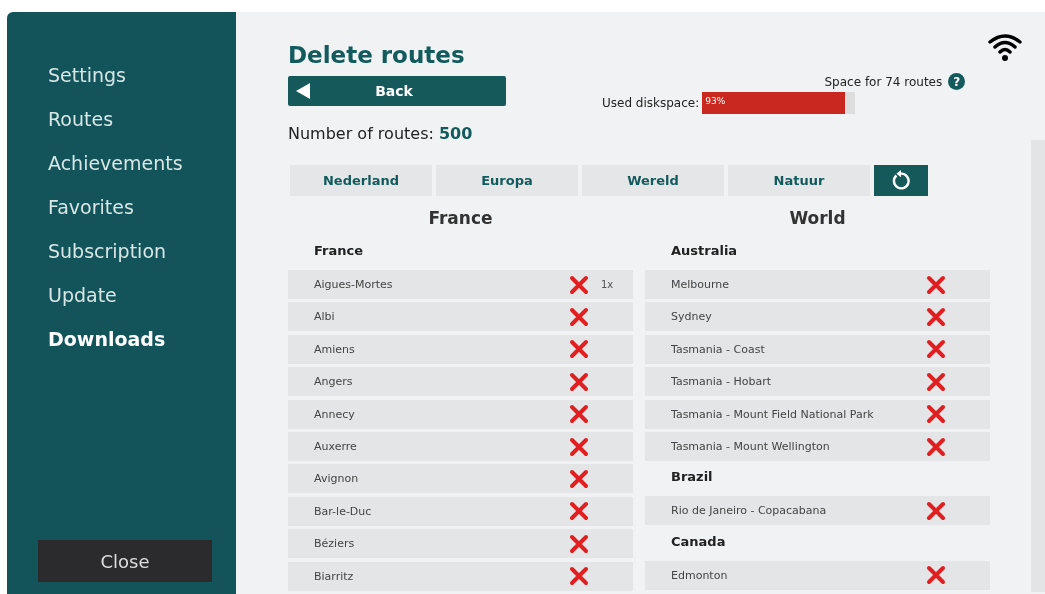 The height and width of the screenshot is (594, 1045). I want to click on route-name: Annecy, so click(335, 414).